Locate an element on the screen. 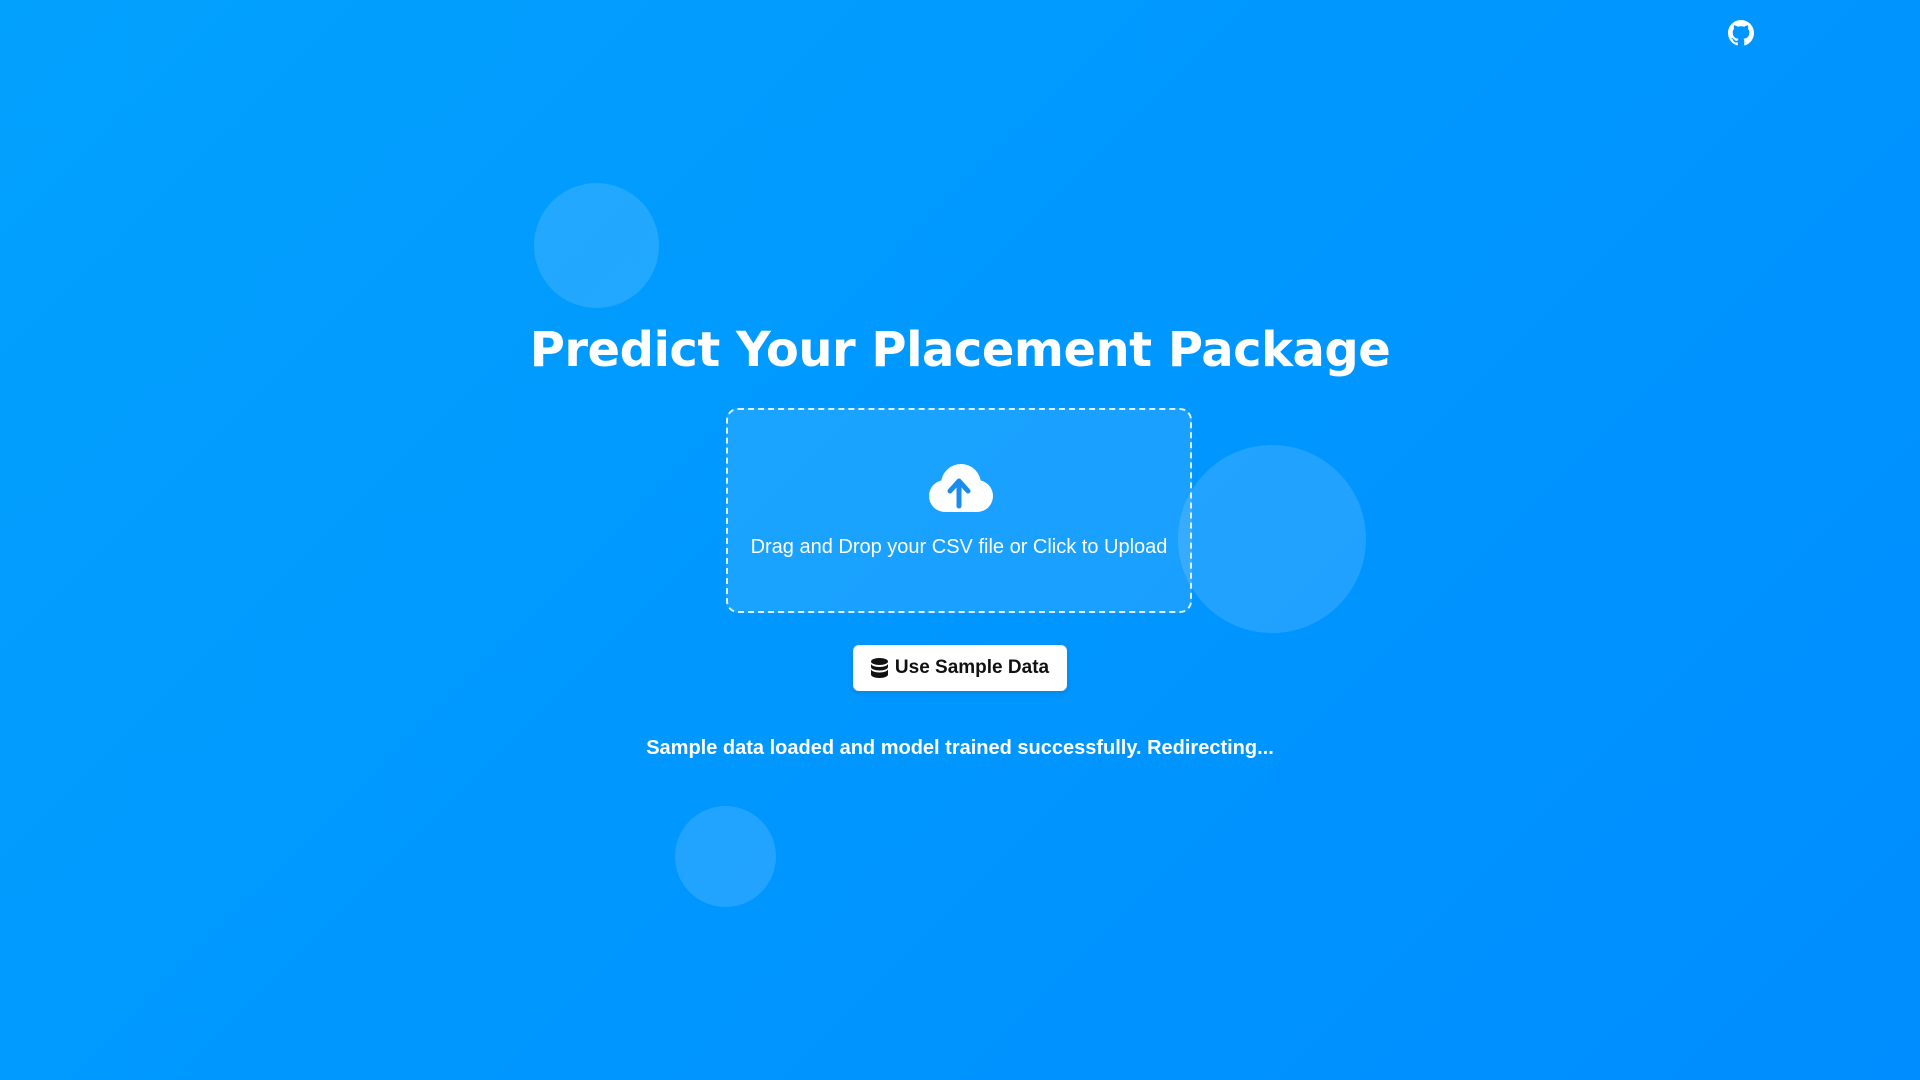  github-link is located at coordinates (1741, 33).